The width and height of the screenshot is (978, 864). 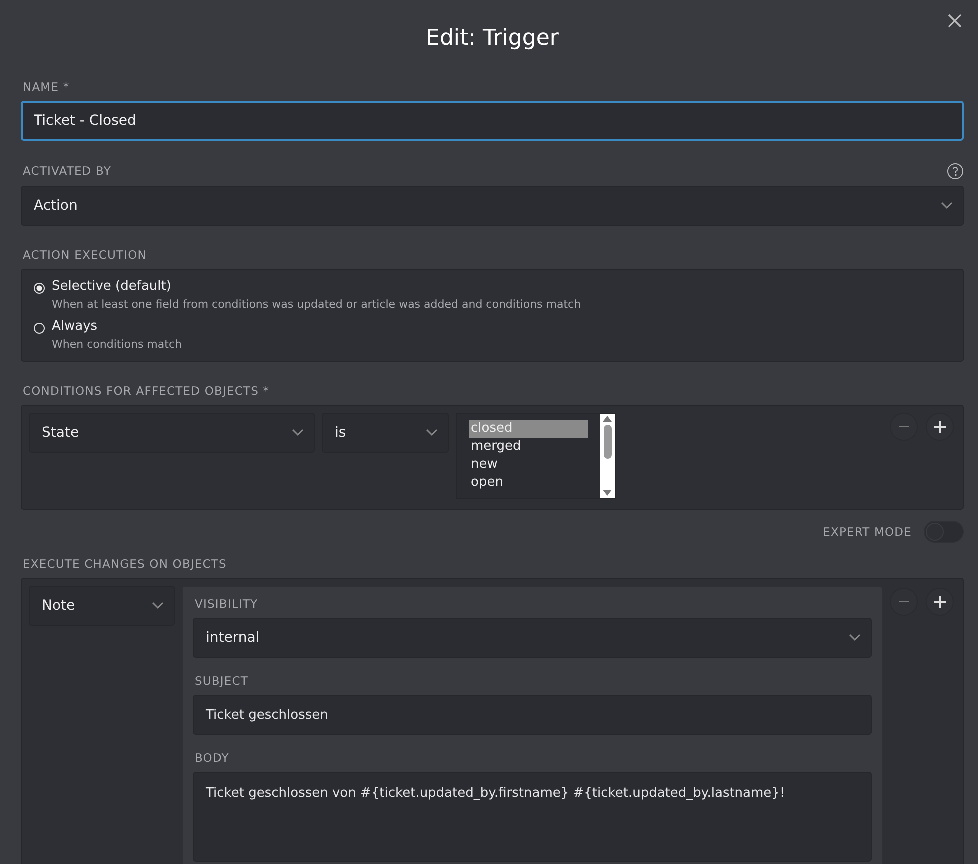 What do you see at coordinates (955, 171) in the screenshot?
I see `help-icon` at bounding box center [955, 171].